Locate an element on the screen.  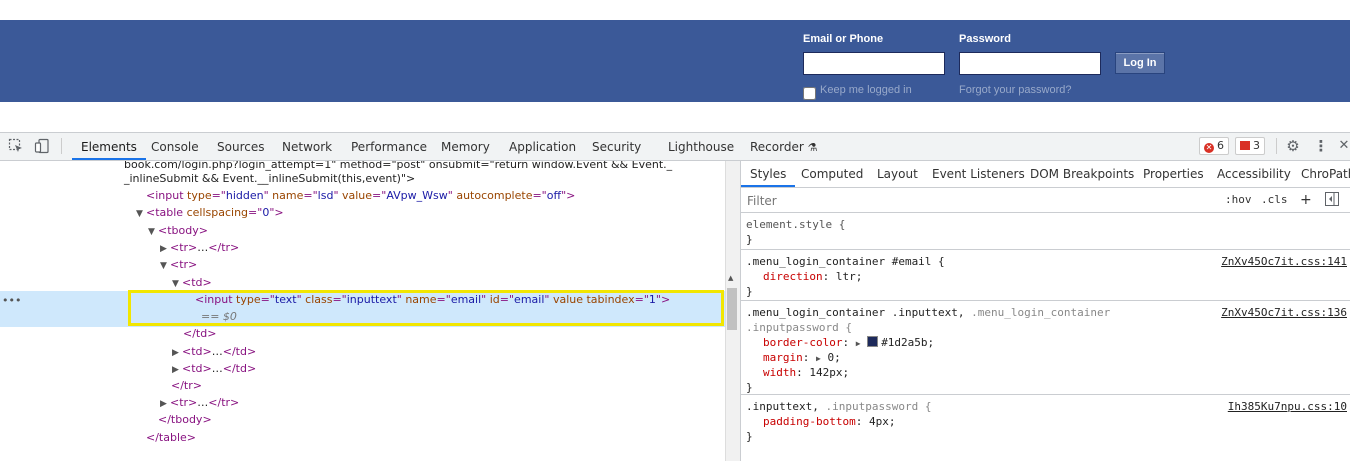
password-label: Password is located at coordinates (985, 39).